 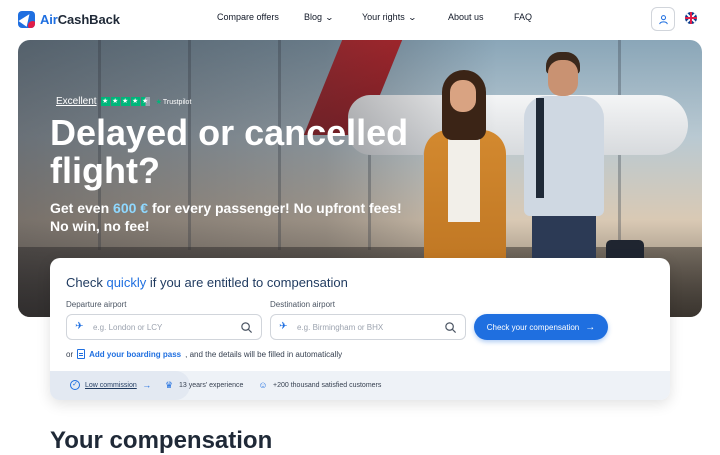 I want to click on trustpilot-label: Excellent, so click(x=76, y=101).